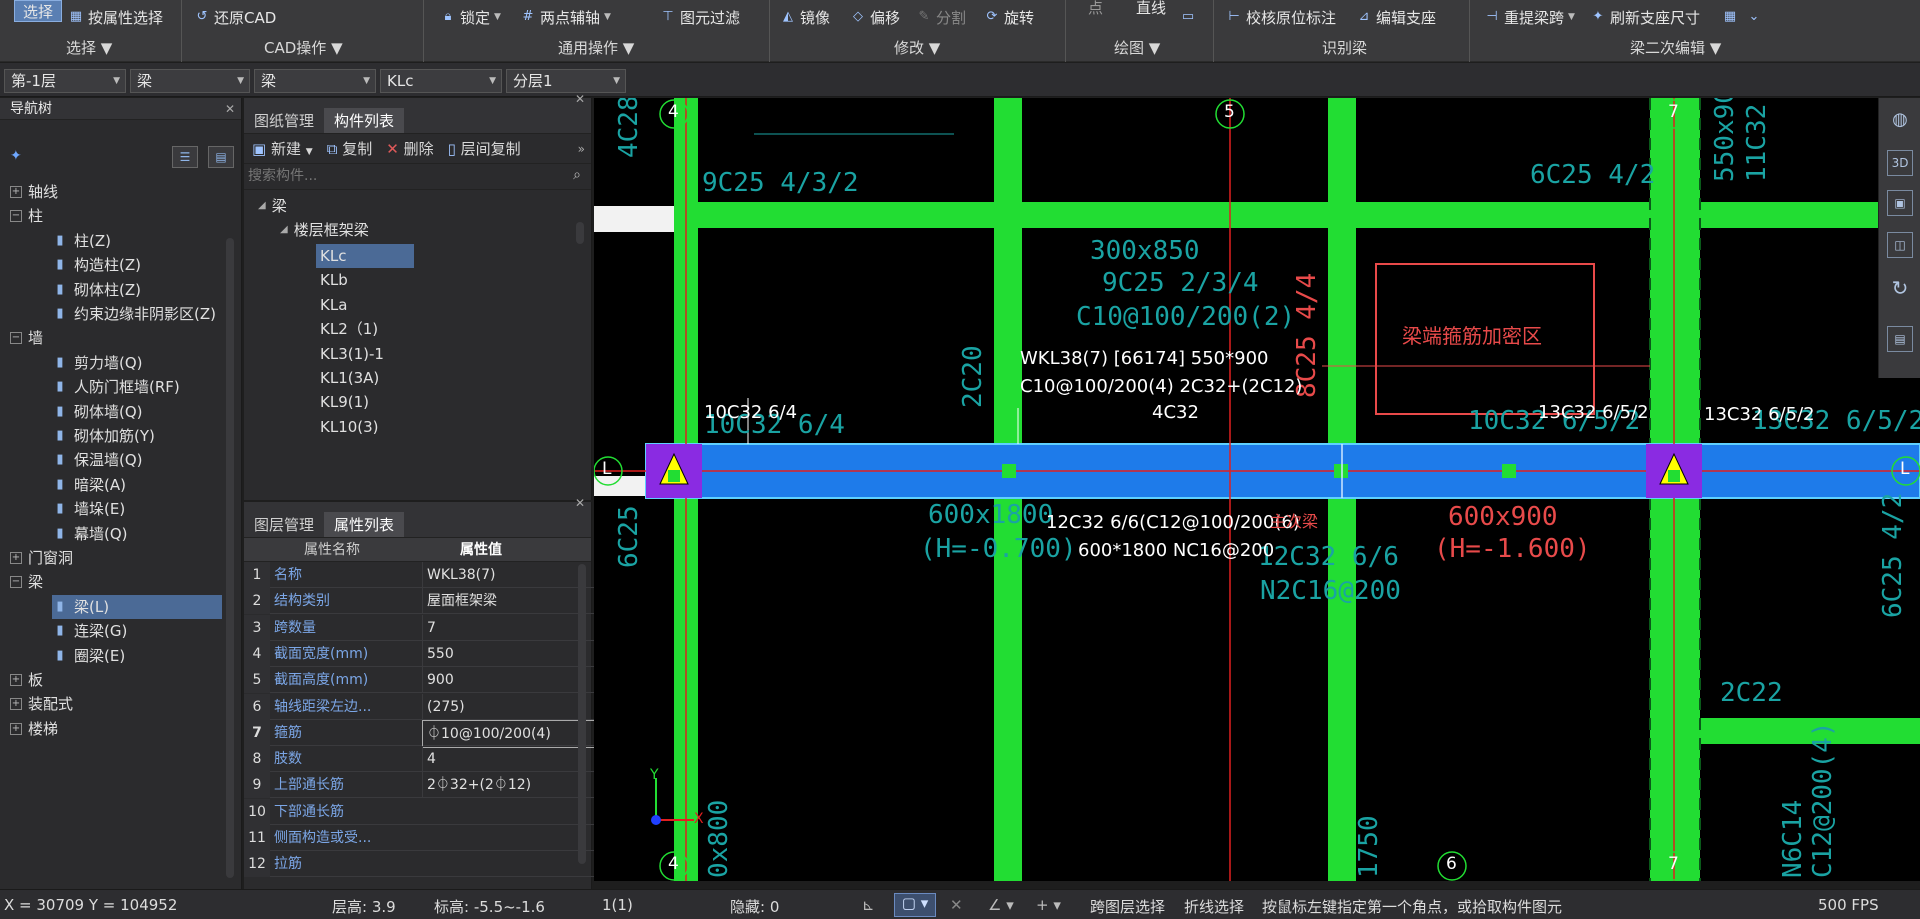 The image size is (1920, 919). What do you see at coordinates (364, 524) in the screenshot?
I see `tab-property-list: 属性列表` at bounding box center [364, 524].